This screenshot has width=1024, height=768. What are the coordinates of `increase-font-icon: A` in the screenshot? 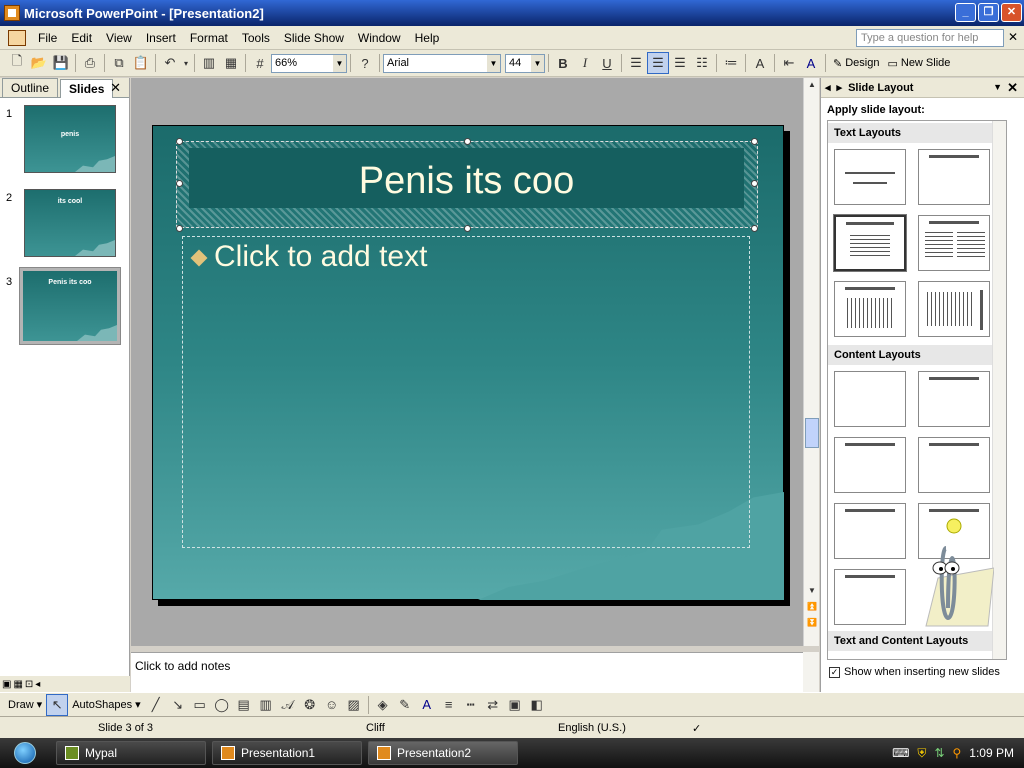 It's located at (760, 63).